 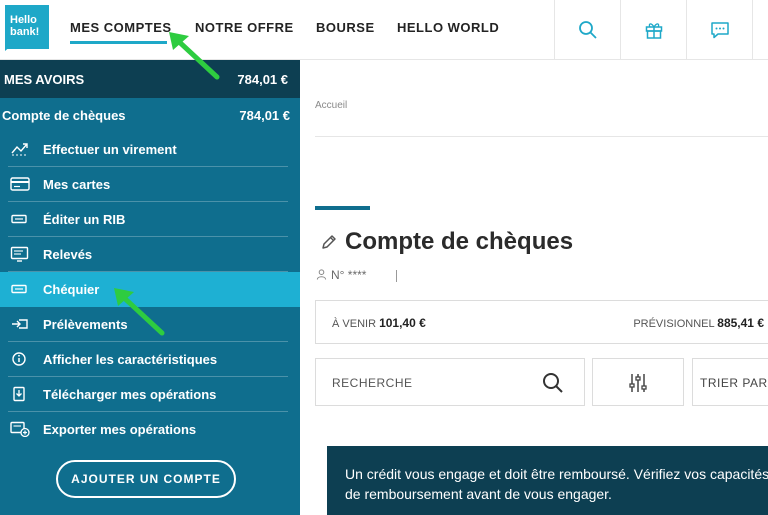 I want to click on account-amount: 784,01 €, so click(x=264, y=115).